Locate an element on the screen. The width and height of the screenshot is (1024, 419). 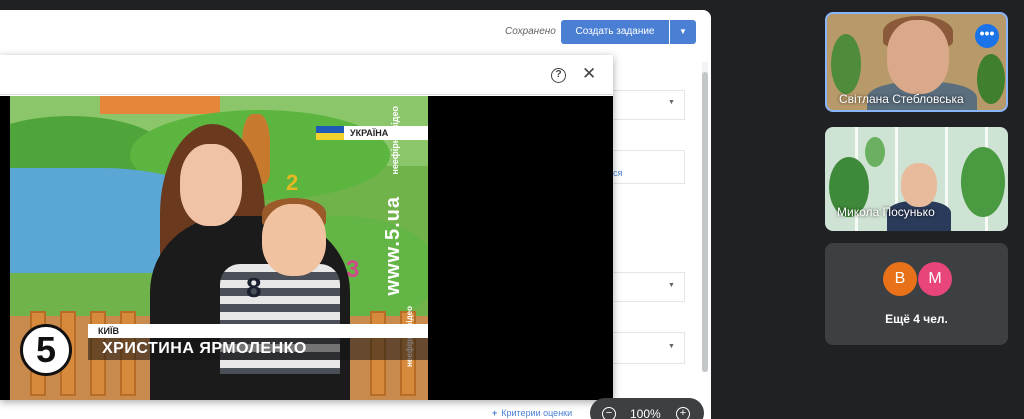
create-assignment-button: Создать задание is located at coordinates (615, 32).